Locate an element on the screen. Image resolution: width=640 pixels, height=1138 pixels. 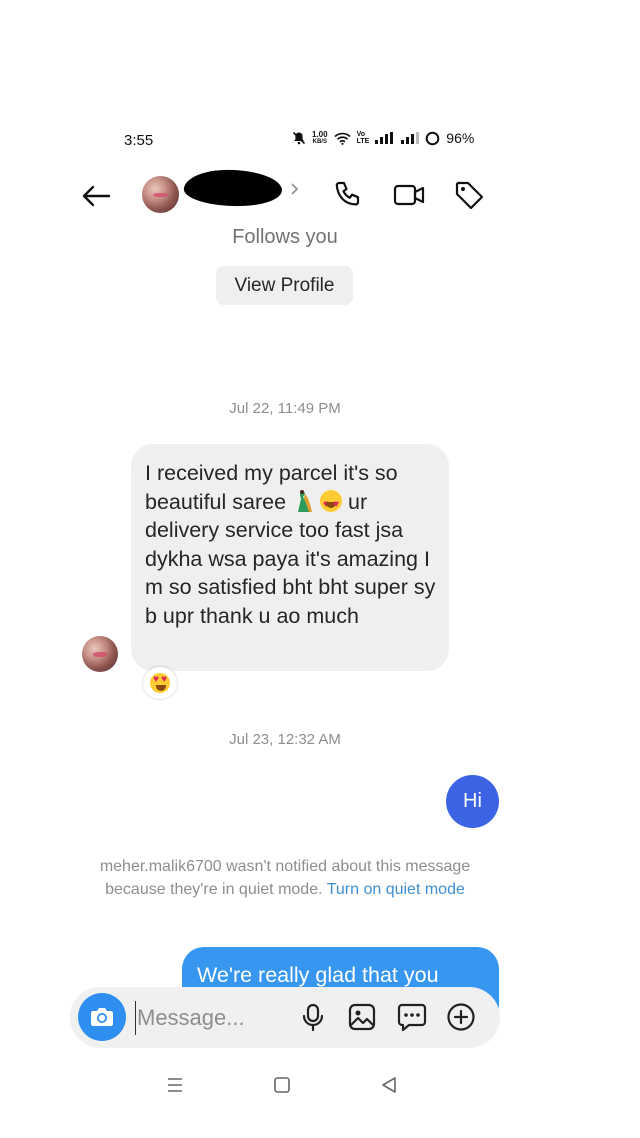
view-profile-button: View Profile is located at coordinates (284, 285).